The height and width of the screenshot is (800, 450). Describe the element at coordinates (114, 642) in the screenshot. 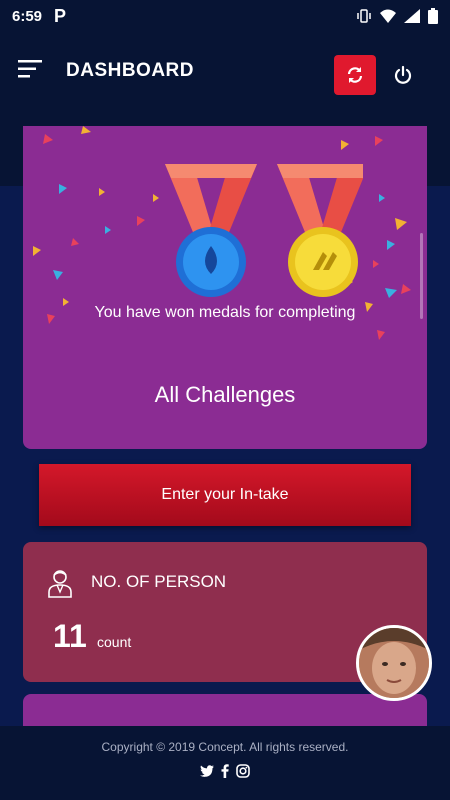

I see `person-count-unit: count` at that location.